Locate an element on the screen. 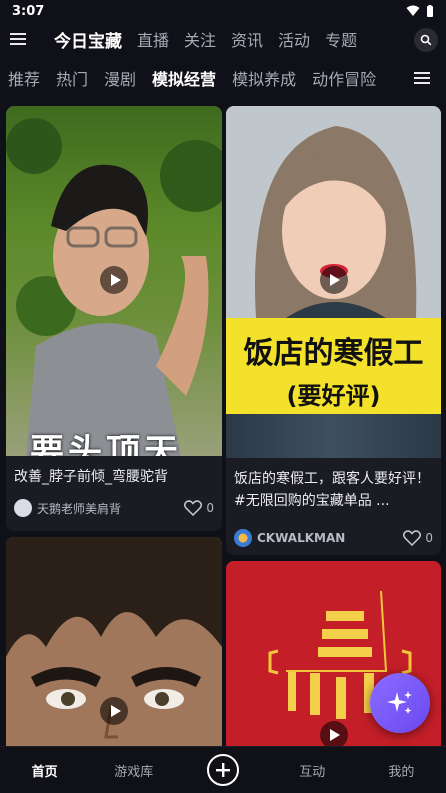 This screenshot has height=793, width=446. thumbnail-banner-text: 饭店的寒假工 is located at coordinates (333, 353).